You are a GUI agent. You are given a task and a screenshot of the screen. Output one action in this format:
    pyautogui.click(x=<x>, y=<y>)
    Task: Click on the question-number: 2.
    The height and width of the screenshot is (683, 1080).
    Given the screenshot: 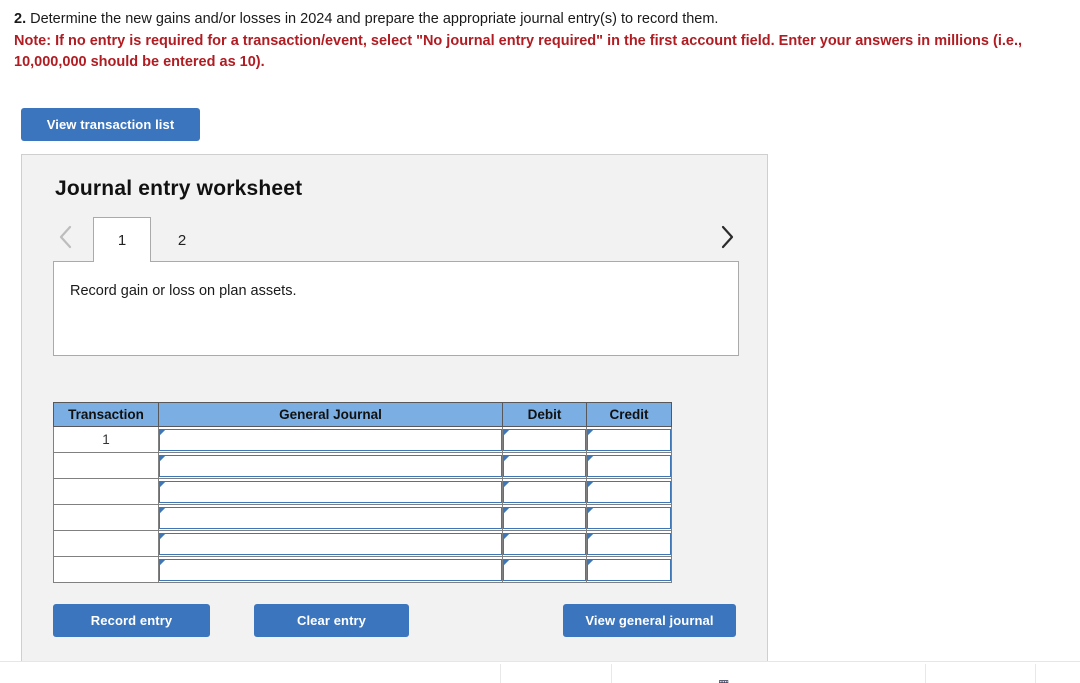 What is the action you would take?
    pyautogui.click(x=20, y=19)
    